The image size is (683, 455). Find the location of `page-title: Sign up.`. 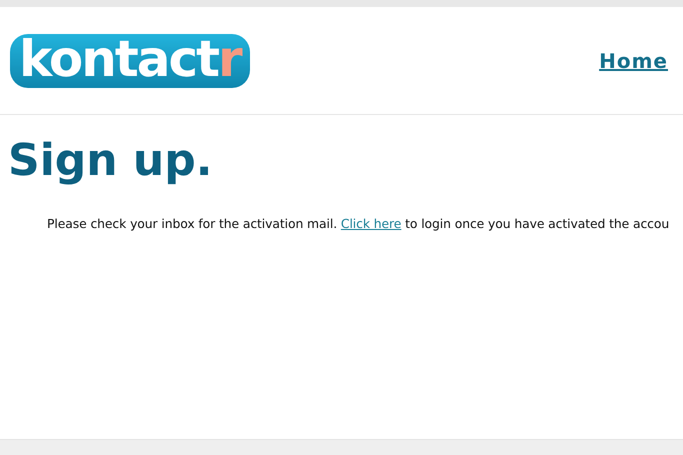

page-title: Sign up. is located at coordinates (111, 161).